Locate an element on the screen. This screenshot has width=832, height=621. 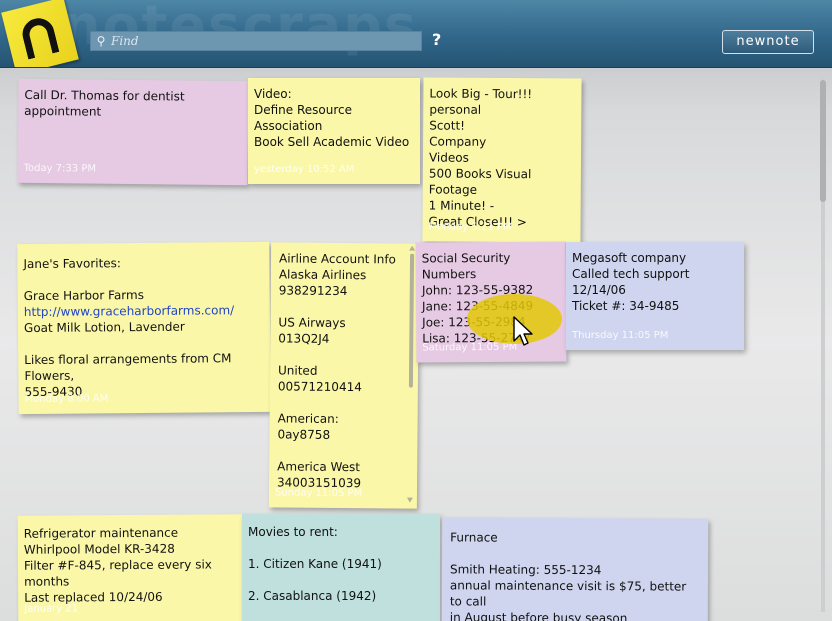
note-link: http://www.graceharborfarms.com/ is located at coordinates (129, 311).